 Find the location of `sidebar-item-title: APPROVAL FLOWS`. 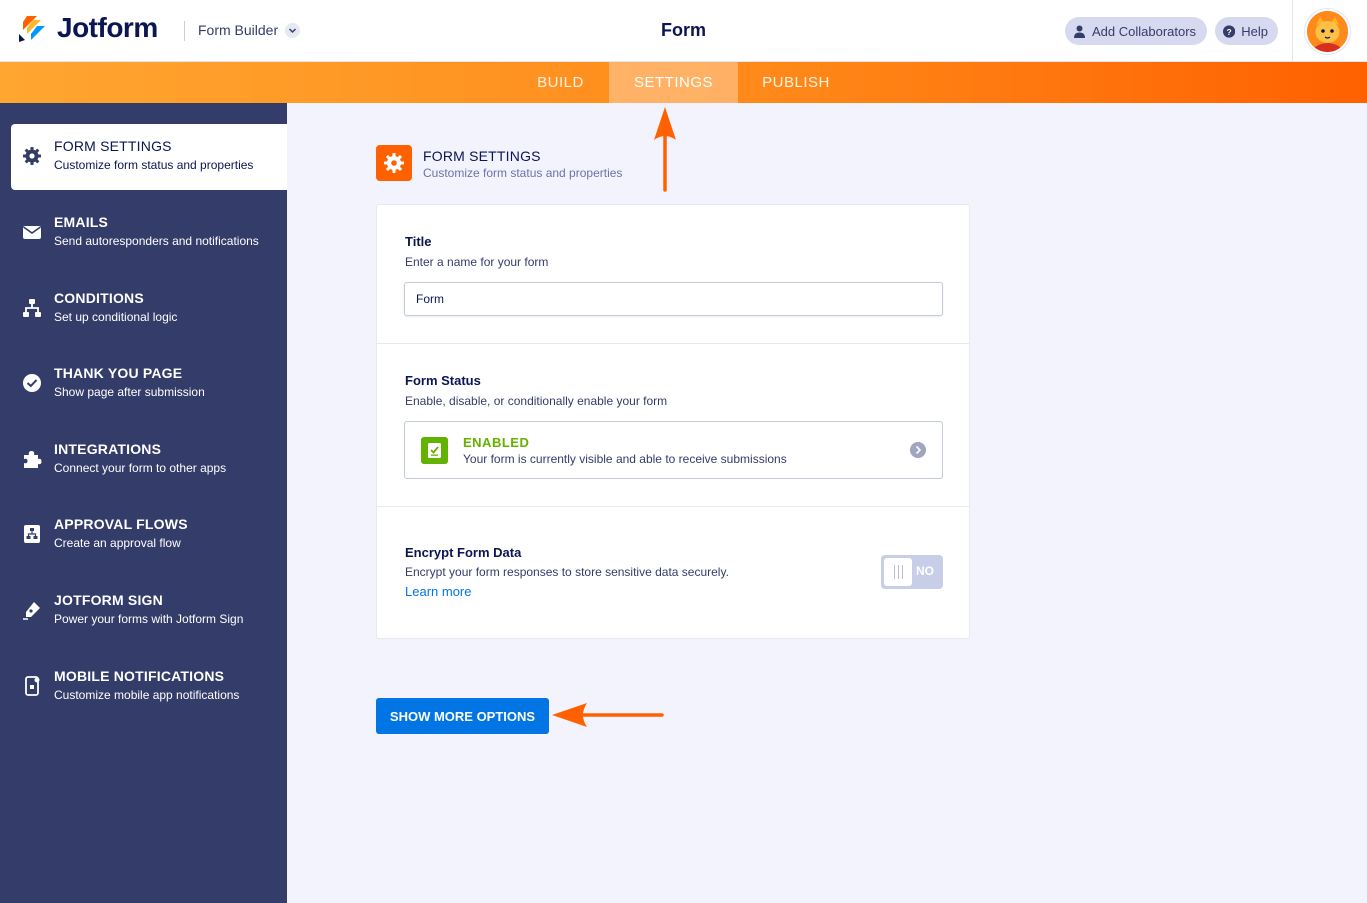

sidebar-item-title: APPROVAL FLOWS is located at coordinates (121, 524).